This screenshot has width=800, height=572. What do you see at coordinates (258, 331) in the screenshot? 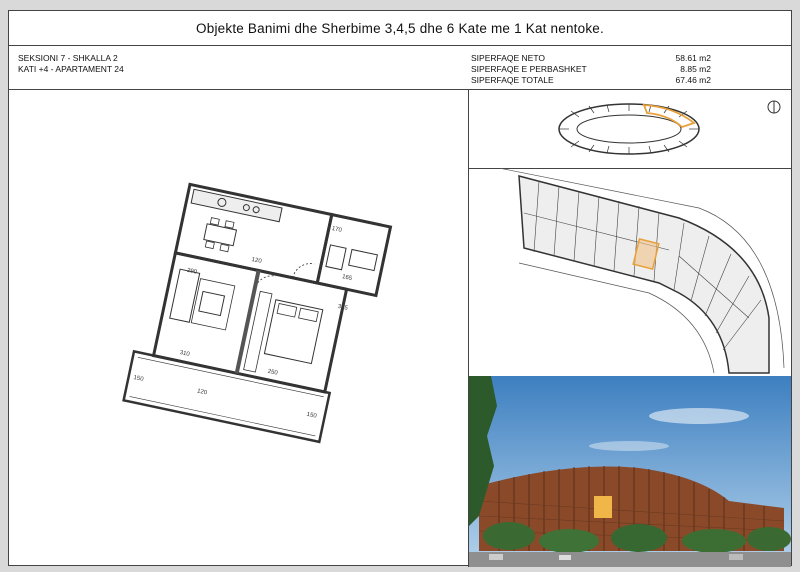
I see `wardrobe` at bounding box center [258, 331].